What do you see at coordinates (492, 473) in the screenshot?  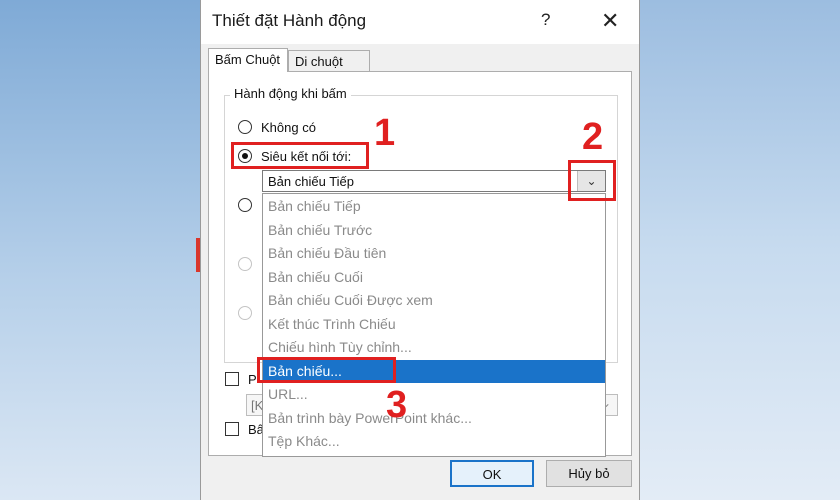 I see `ok-button: OK` at bounding box center [492, 473].